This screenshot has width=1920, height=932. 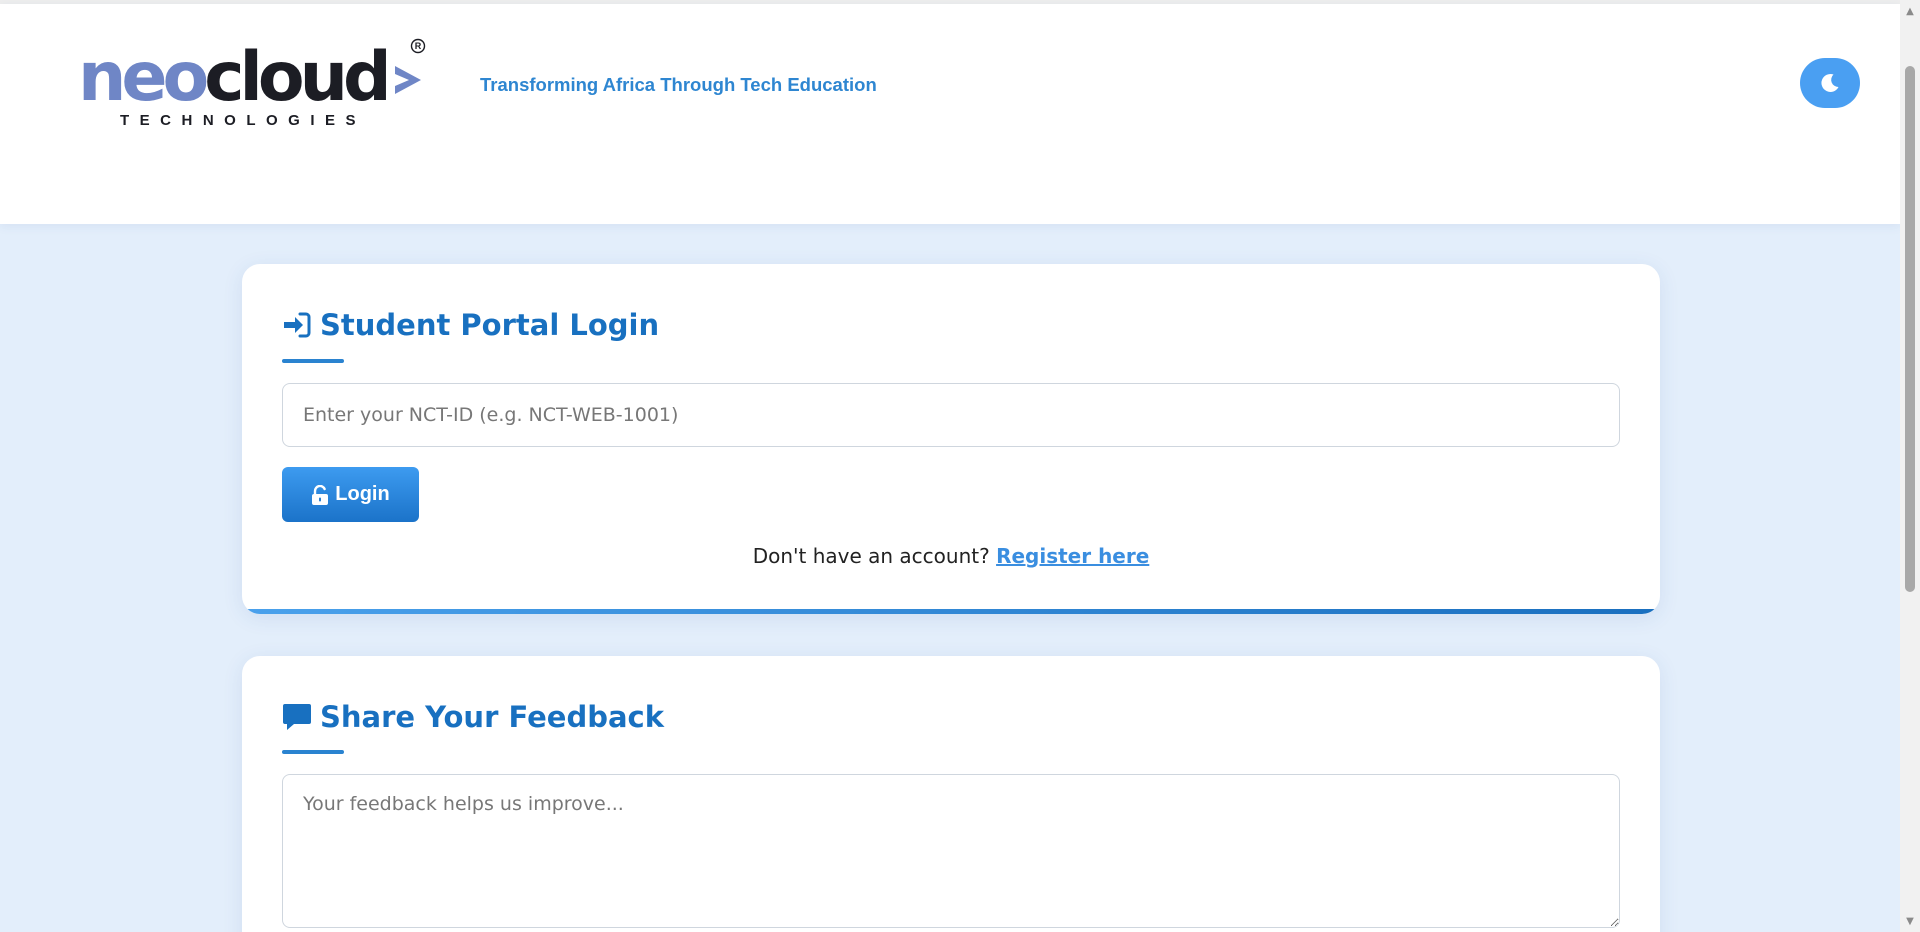 What do you see at coordinates (297, 77) in the screenshot?
I see `logo-cloud-text: cloud` at bounding box center [297, 77].